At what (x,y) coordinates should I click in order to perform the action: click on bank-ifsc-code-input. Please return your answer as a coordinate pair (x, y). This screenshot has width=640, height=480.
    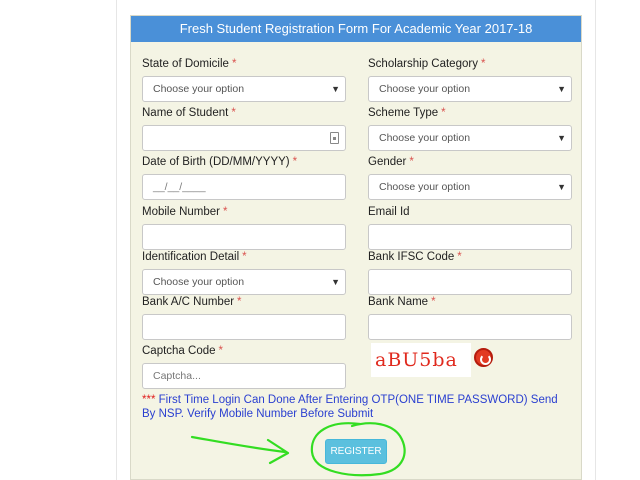
    Looking at the image, I should click on (470, 282).